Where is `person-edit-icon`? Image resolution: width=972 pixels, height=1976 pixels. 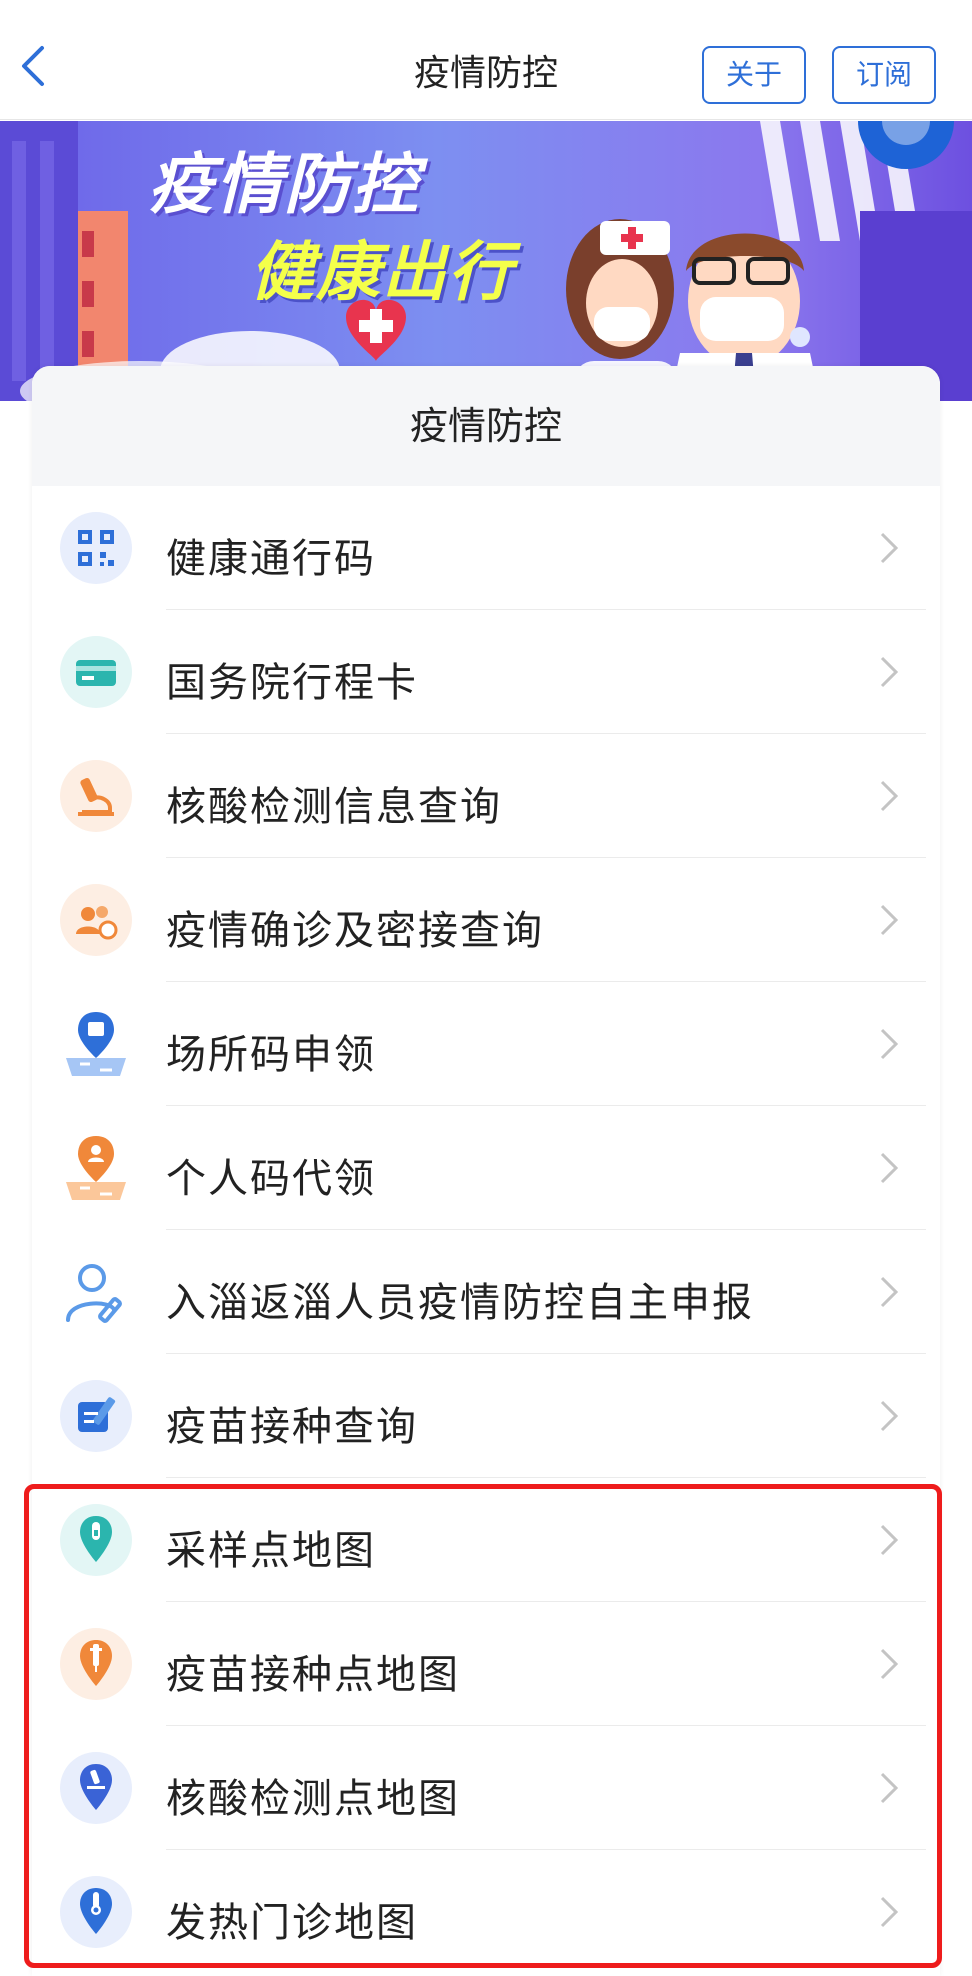 person-edit-icon is located at coordinates (94, 1293).